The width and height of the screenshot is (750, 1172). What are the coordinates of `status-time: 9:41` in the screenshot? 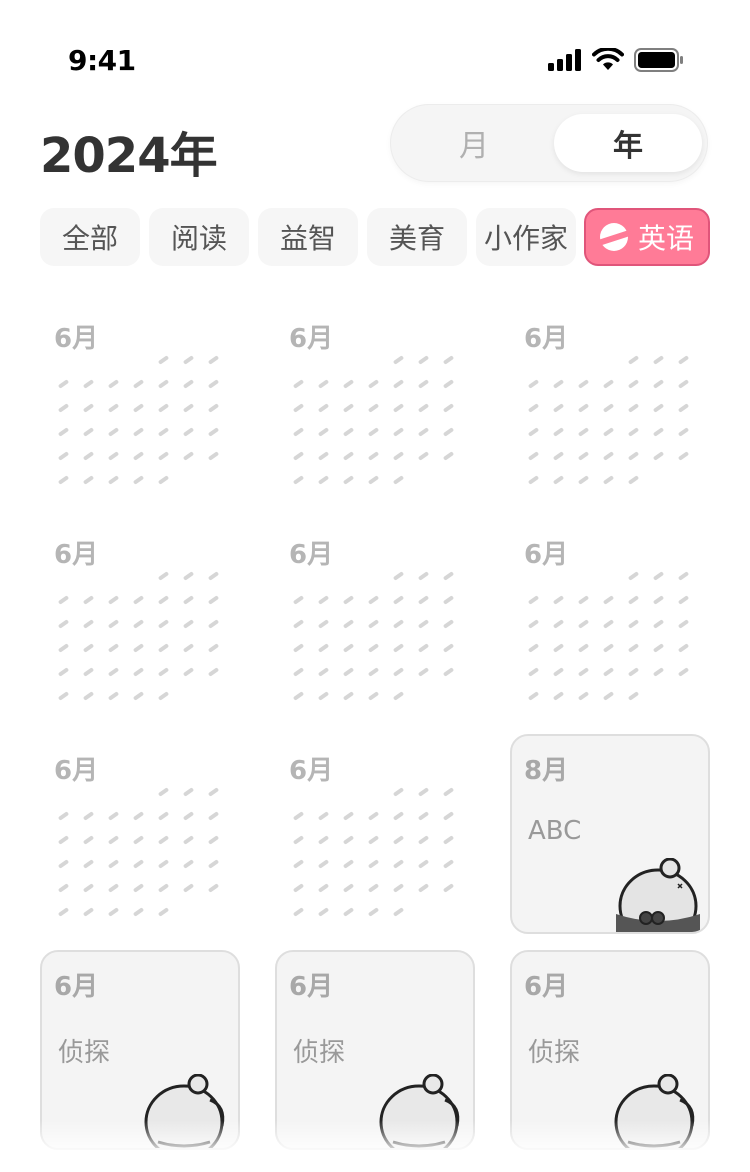 It's located at (102, 60).